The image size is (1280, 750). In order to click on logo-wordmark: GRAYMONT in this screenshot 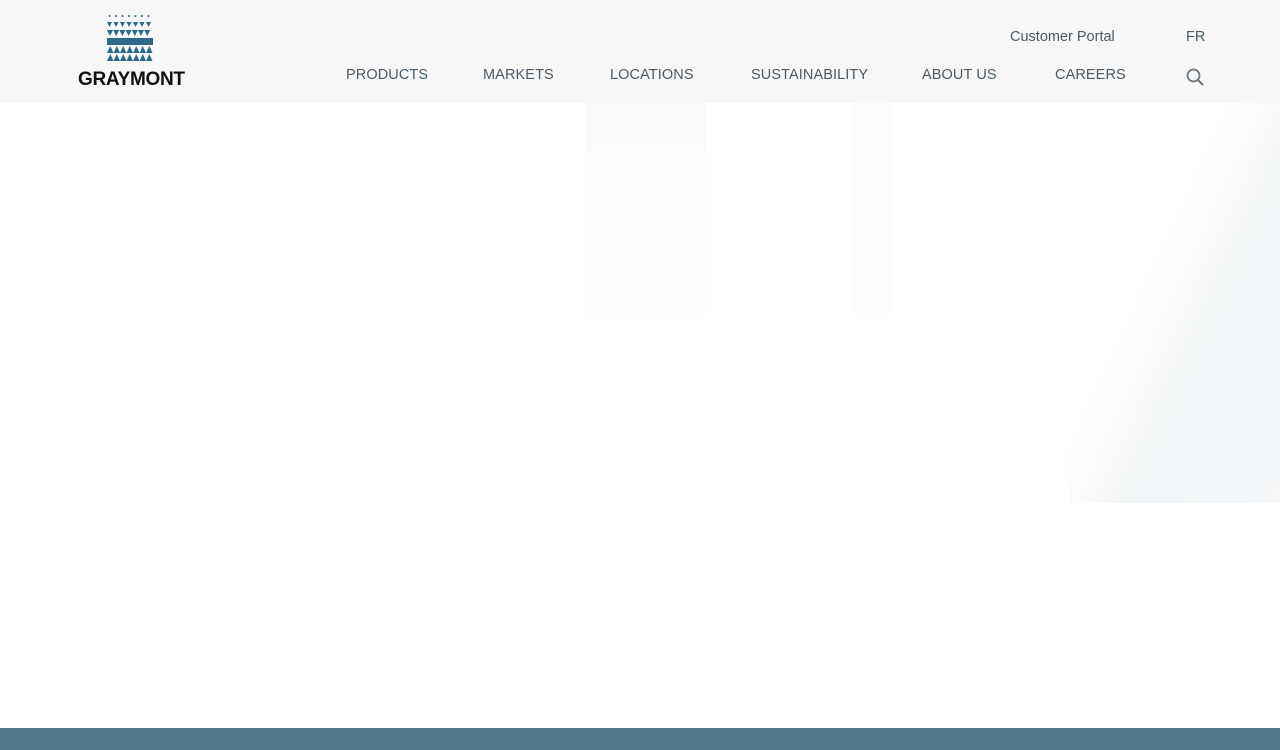, I will do `click(131, 79)`.